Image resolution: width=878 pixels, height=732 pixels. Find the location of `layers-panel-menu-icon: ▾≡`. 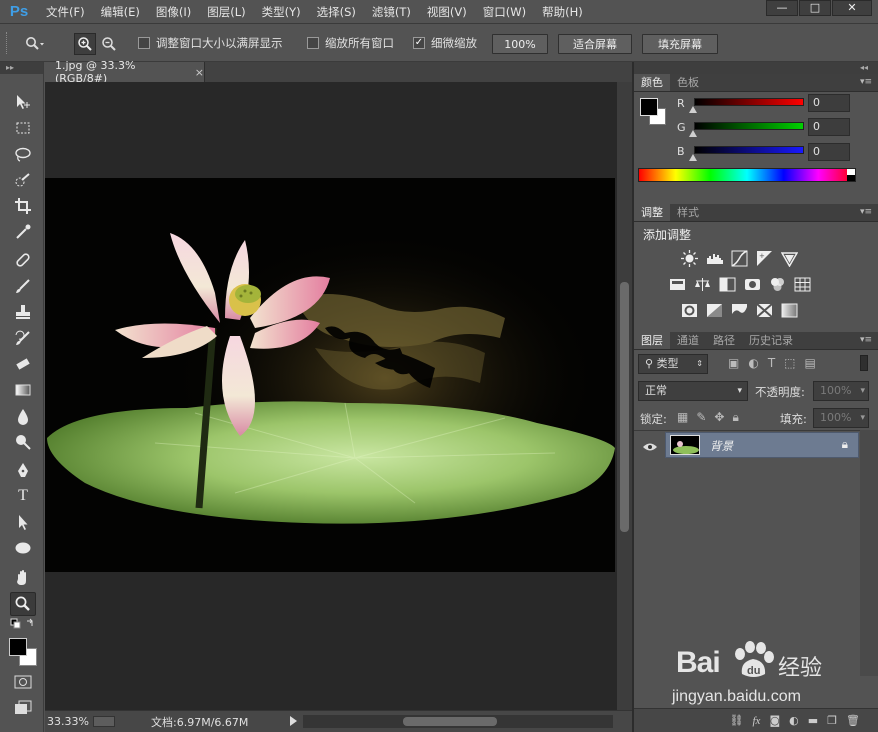

layers-panel-menu-icon: ▾≡ is located at coordinates (866, 340).